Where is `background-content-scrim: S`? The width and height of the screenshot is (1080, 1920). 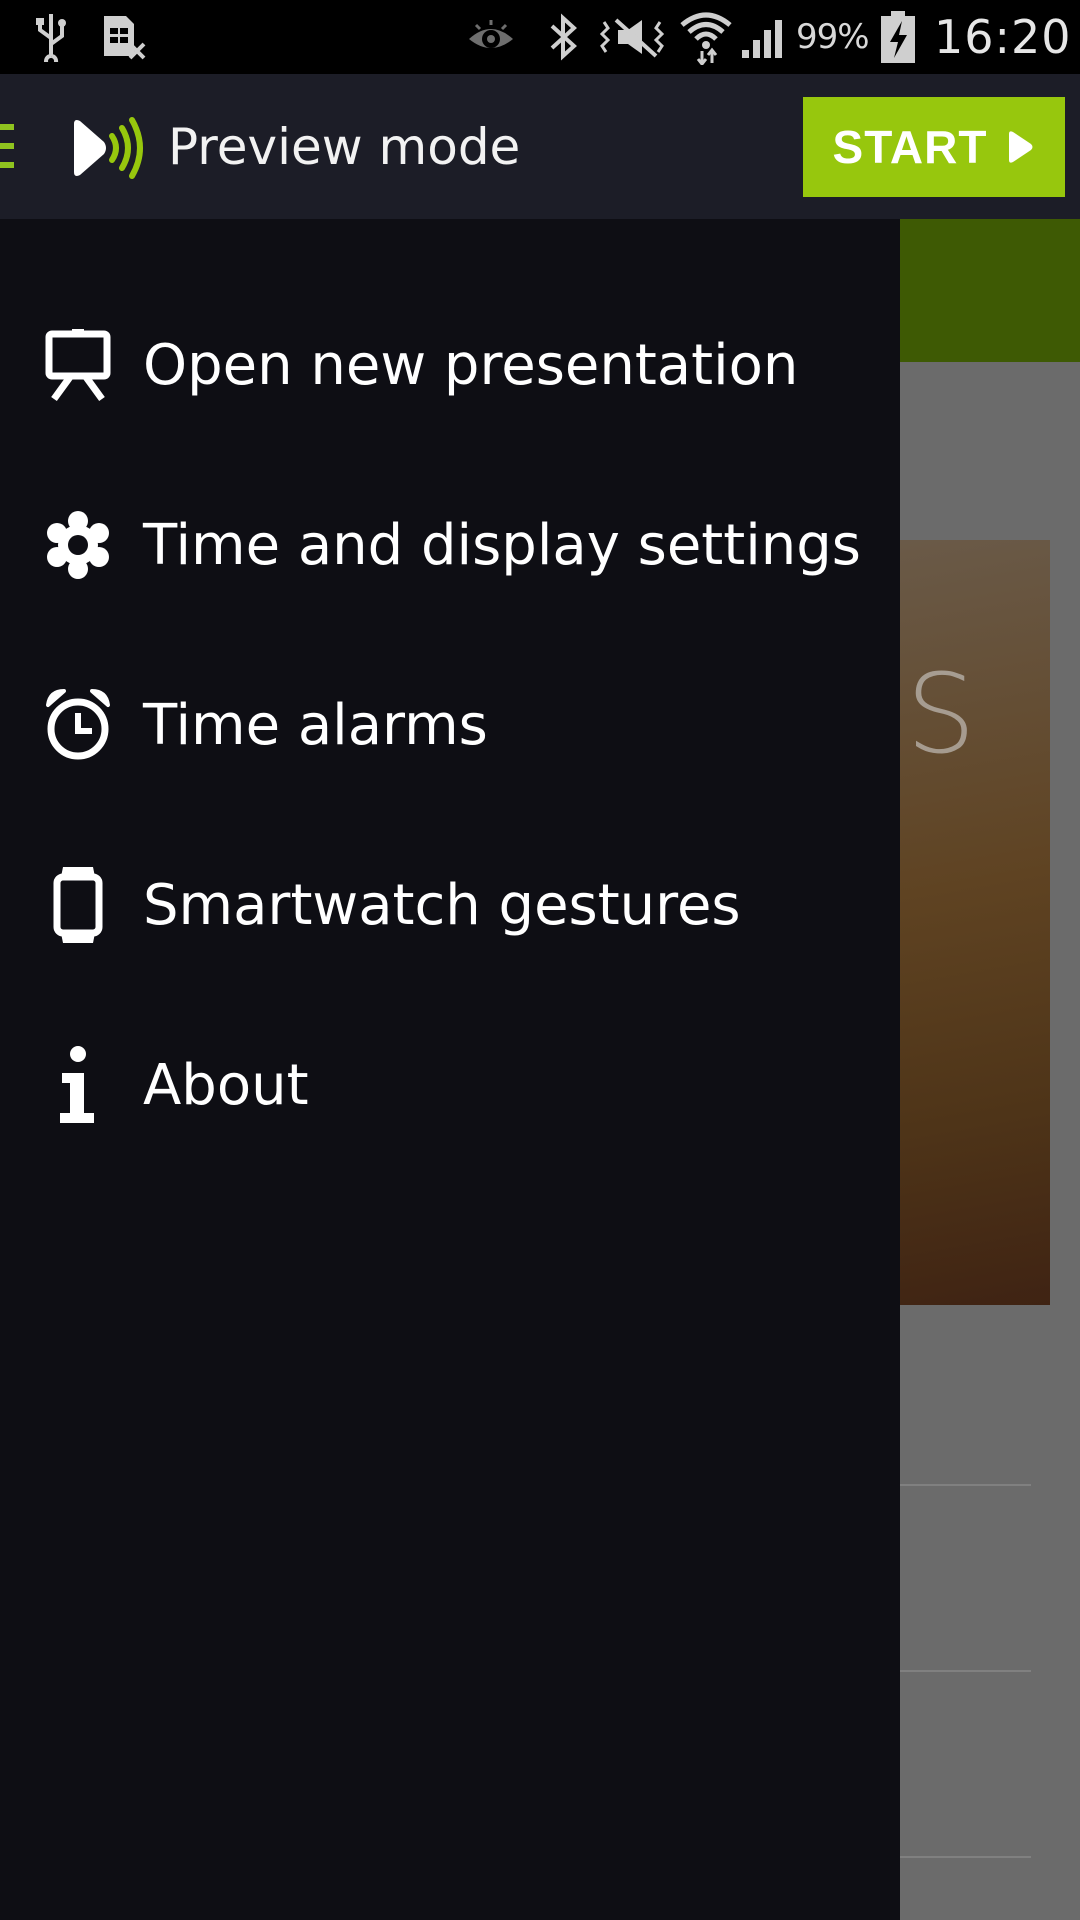
background-content-scrim: S is located at coordinates (990, 1069).